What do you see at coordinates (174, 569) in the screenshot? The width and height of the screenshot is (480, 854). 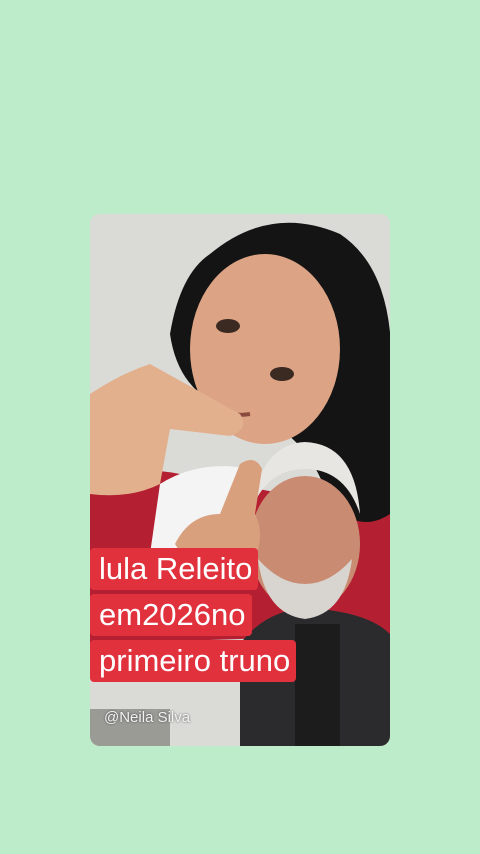 I see `caption-line-1: lula Releito` at bounding box center [174, 569].